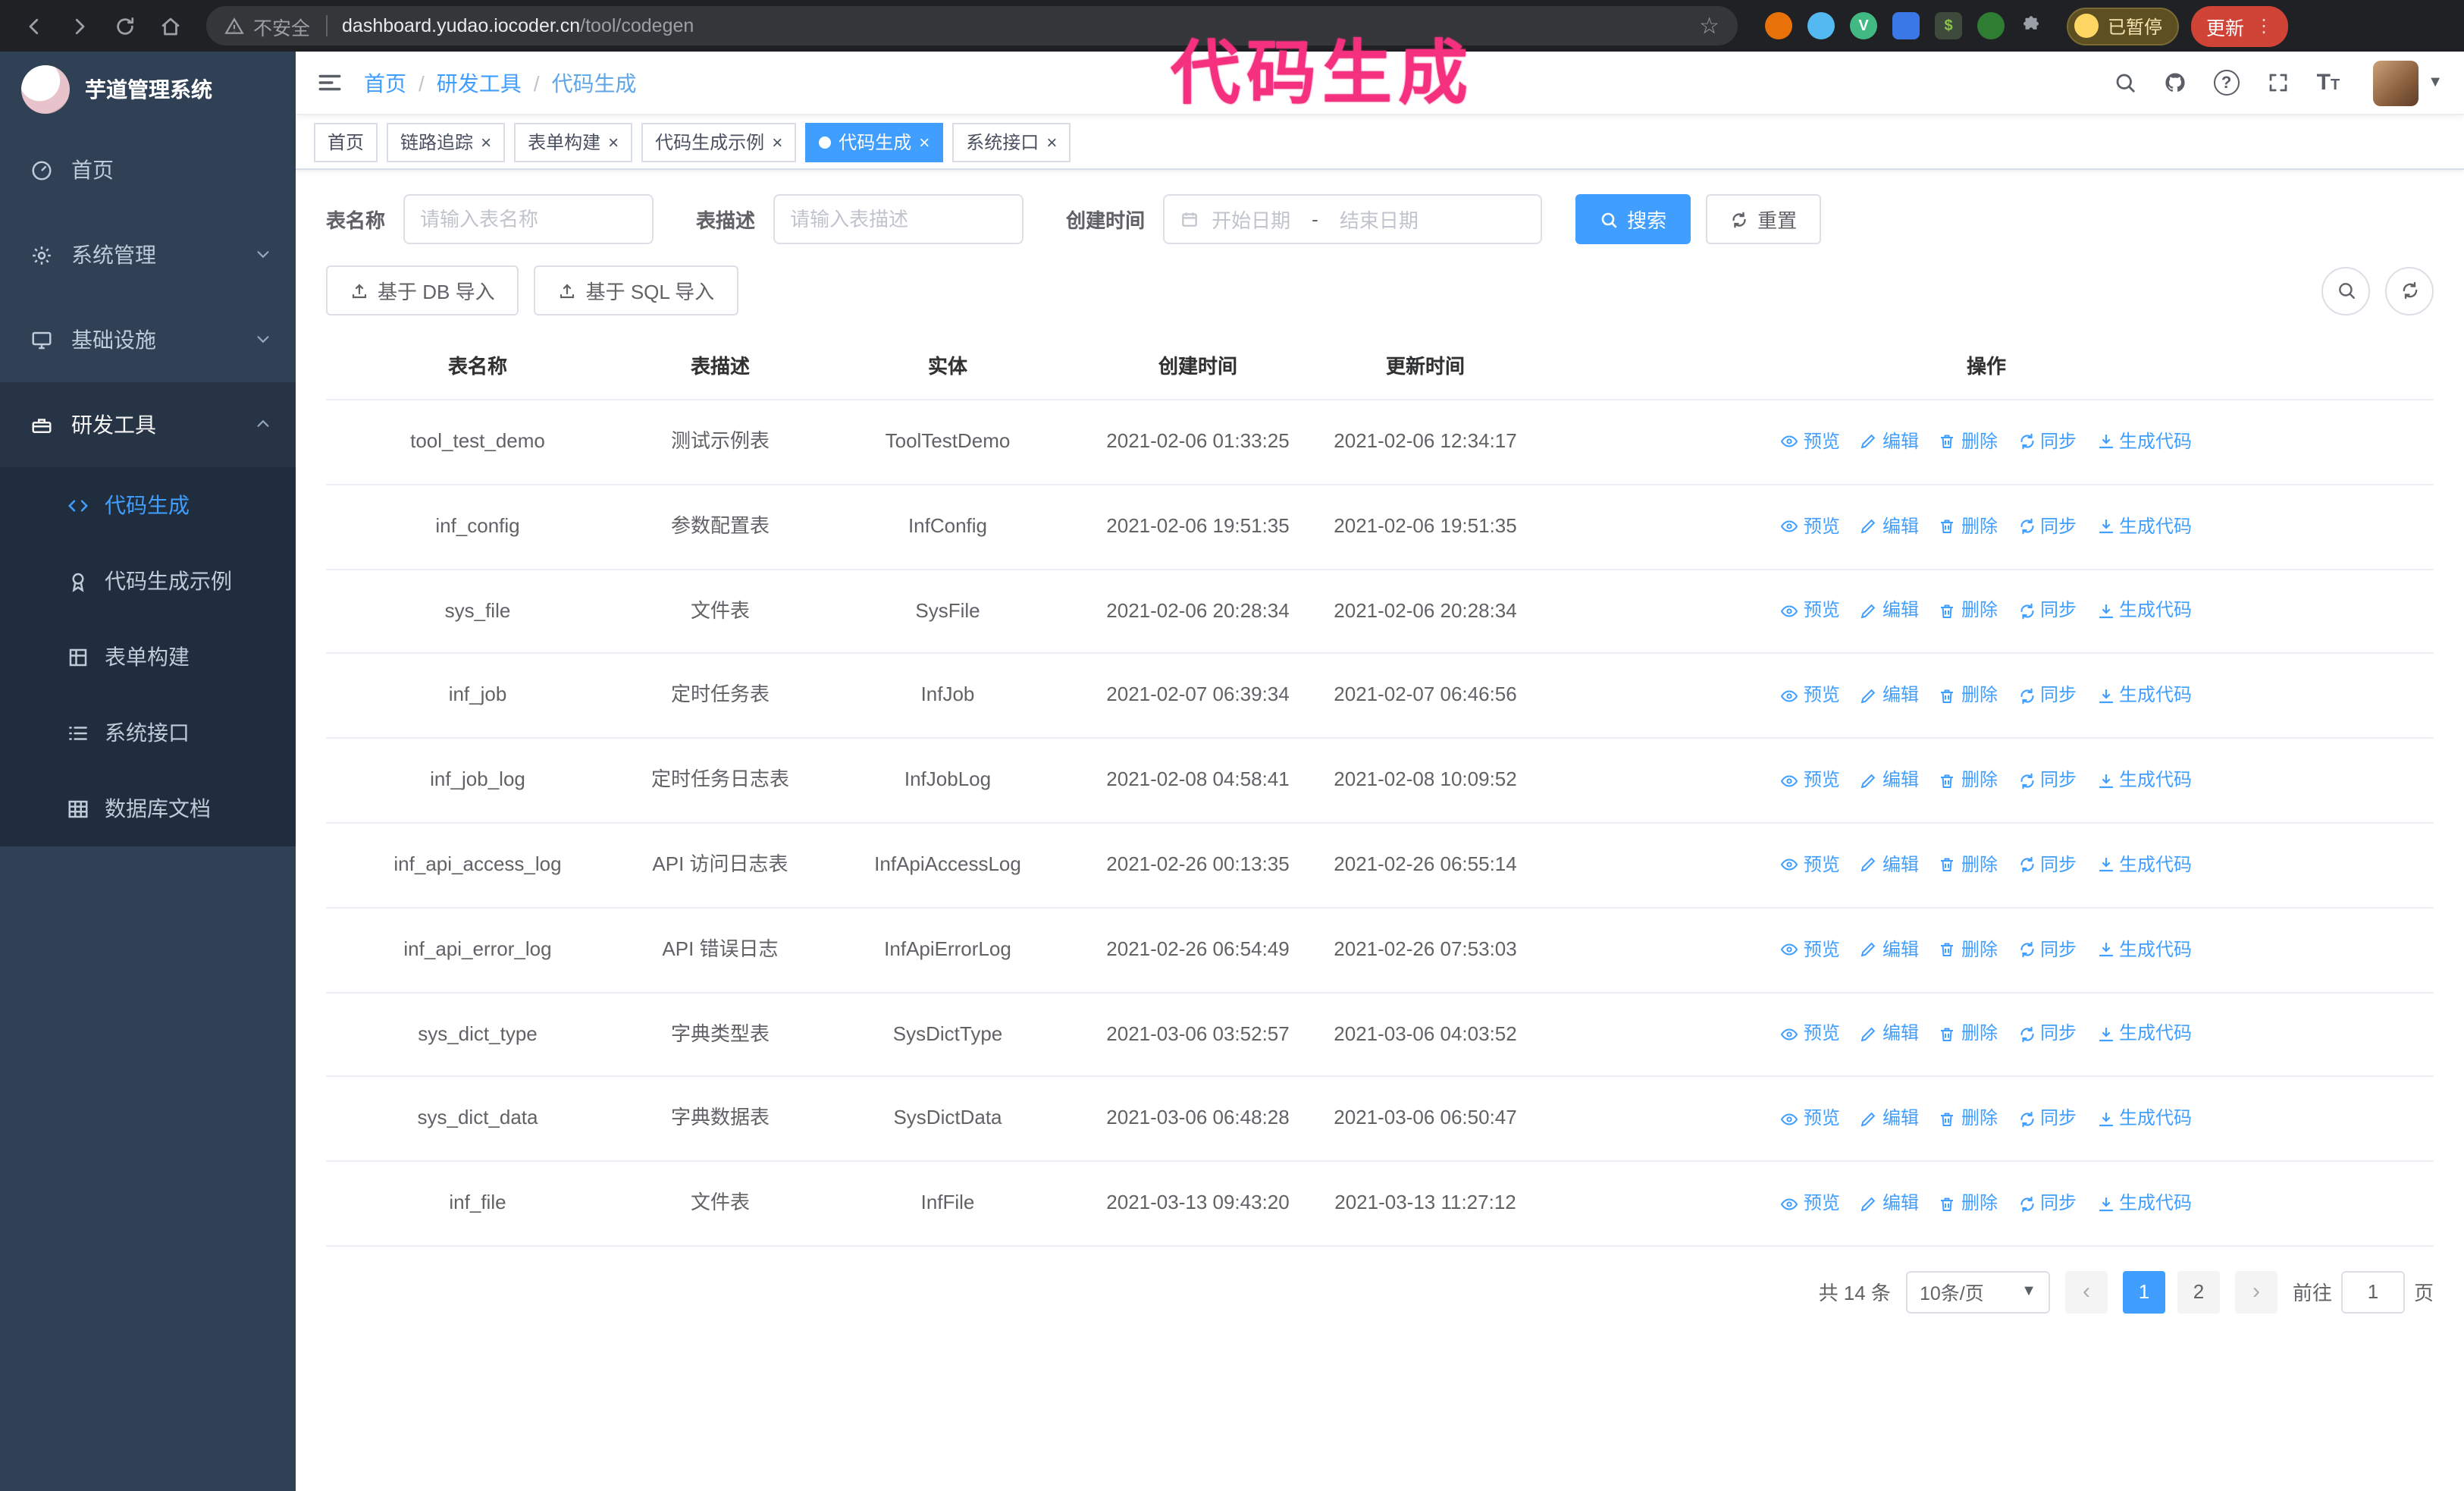 This screenshot has width=2464, height=1491. What do you see at coordinates (170, 26) in the screenshot?
I see `home-icon` at bounding box center [170, 26].